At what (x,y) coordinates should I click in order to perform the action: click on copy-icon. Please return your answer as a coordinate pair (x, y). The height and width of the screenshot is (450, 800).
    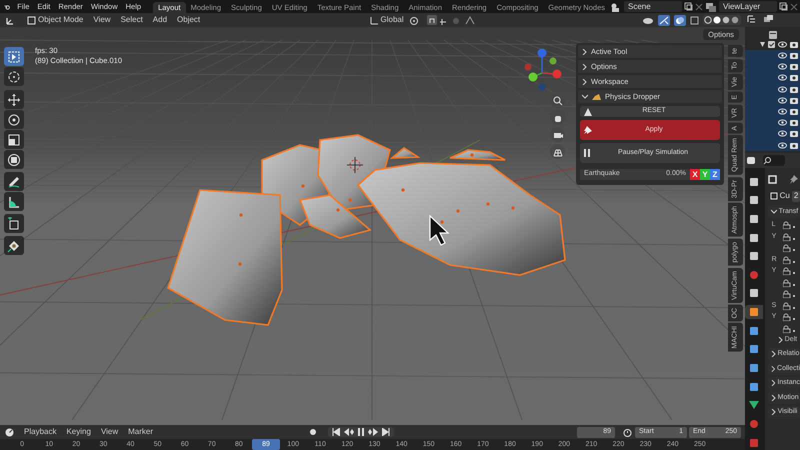
    Looking at the image, I should click on (783, 6).